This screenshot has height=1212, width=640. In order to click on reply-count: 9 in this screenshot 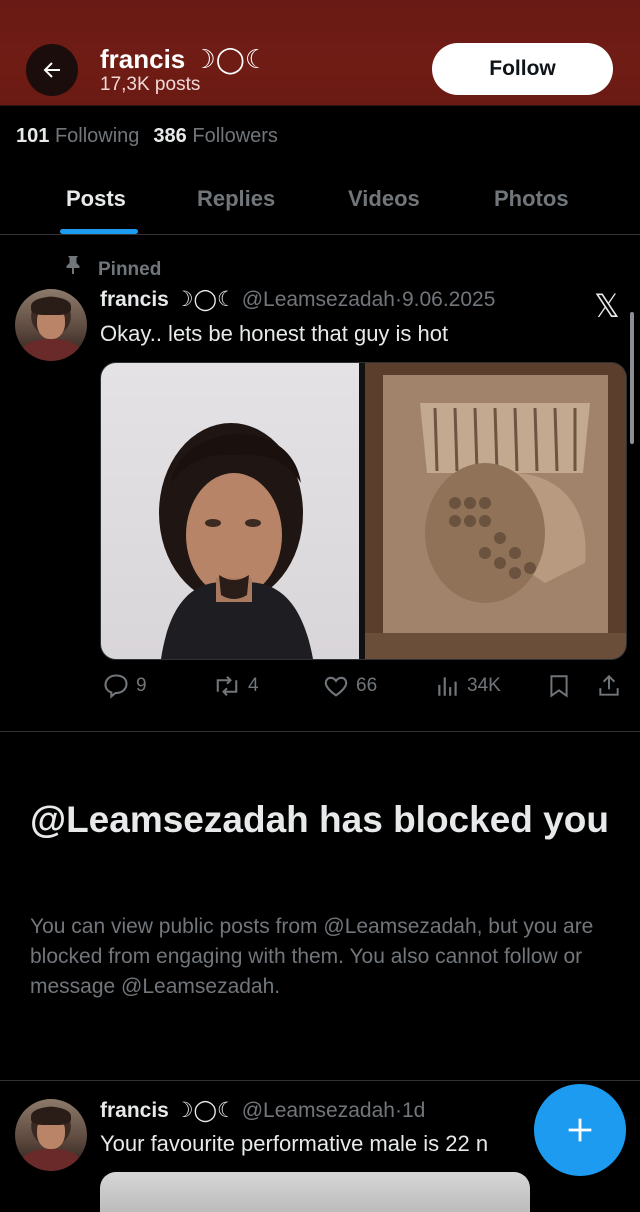, I will do `click(141, 685)`.